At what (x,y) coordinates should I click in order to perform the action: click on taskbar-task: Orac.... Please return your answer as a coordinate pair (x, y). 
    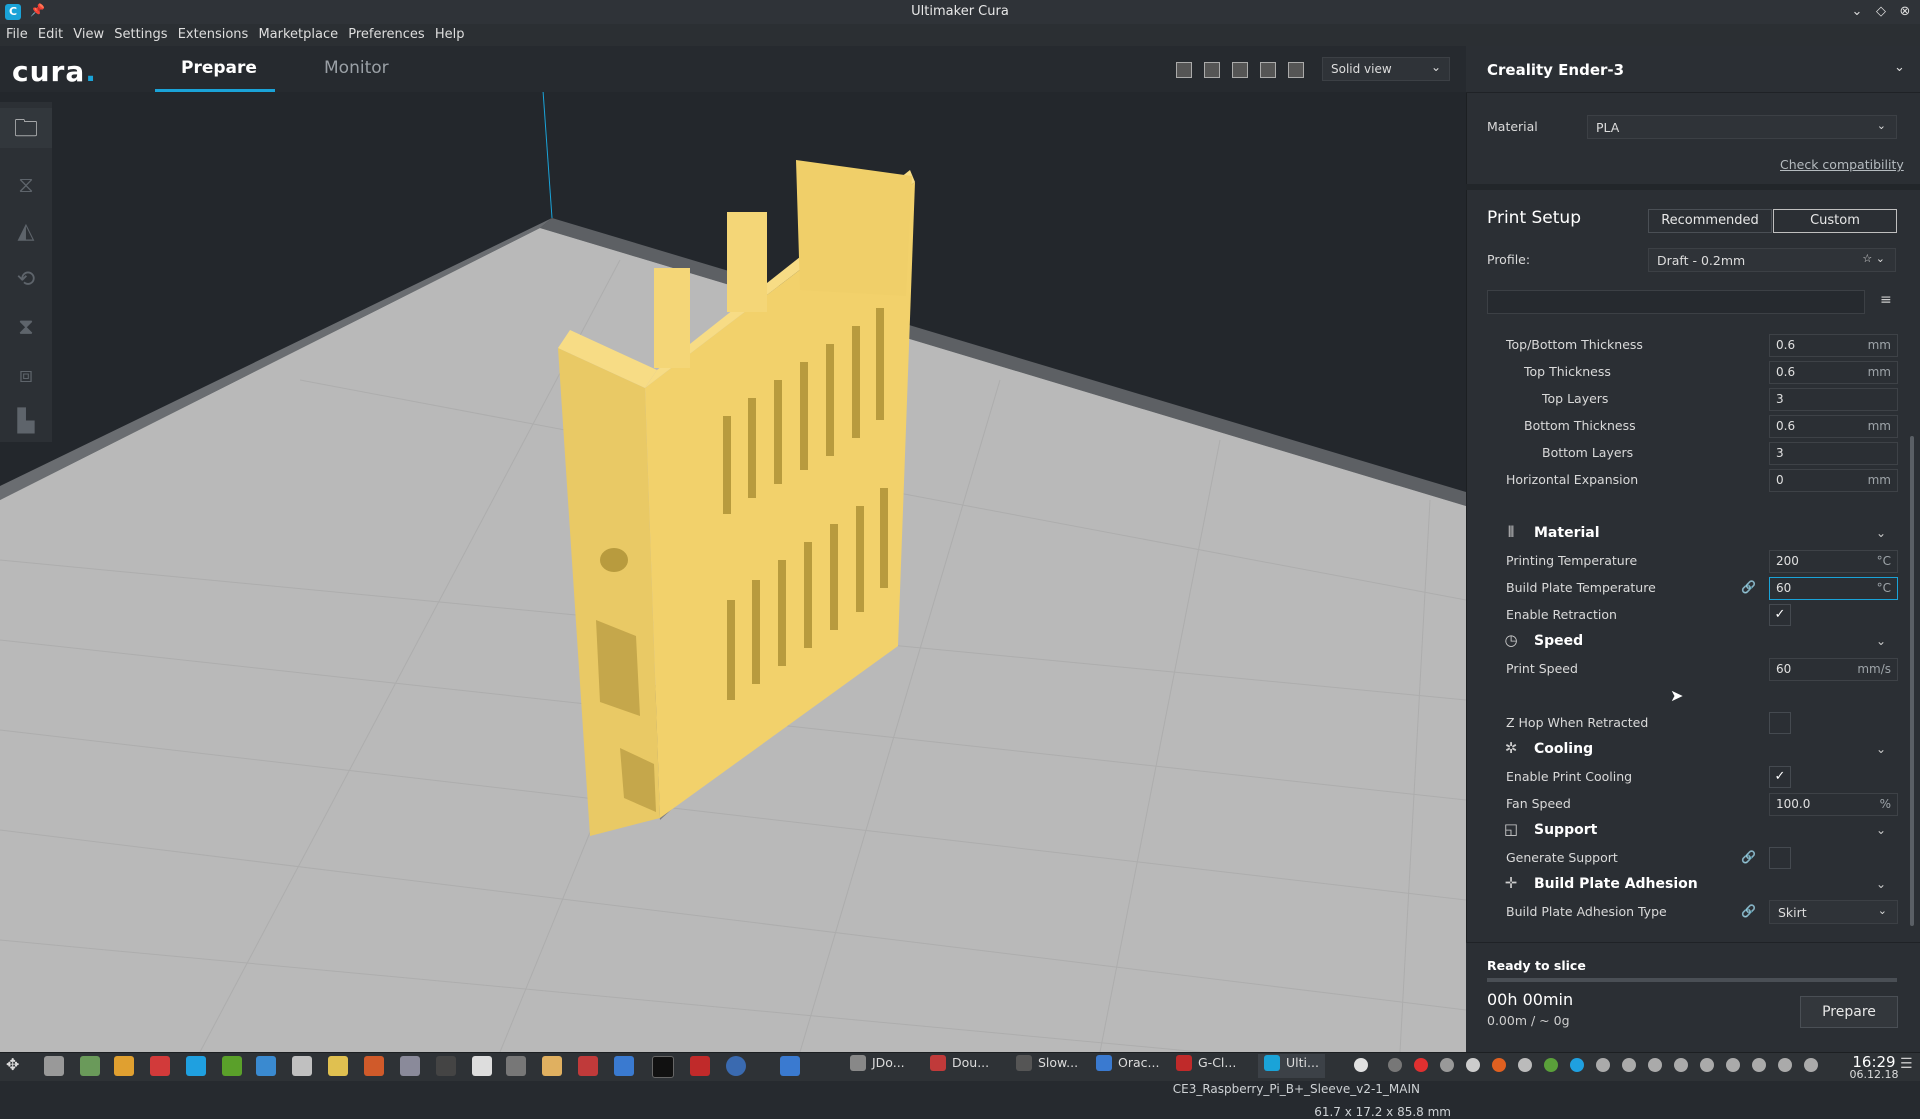
    Looking at the image, I should click on (1127, 1066).